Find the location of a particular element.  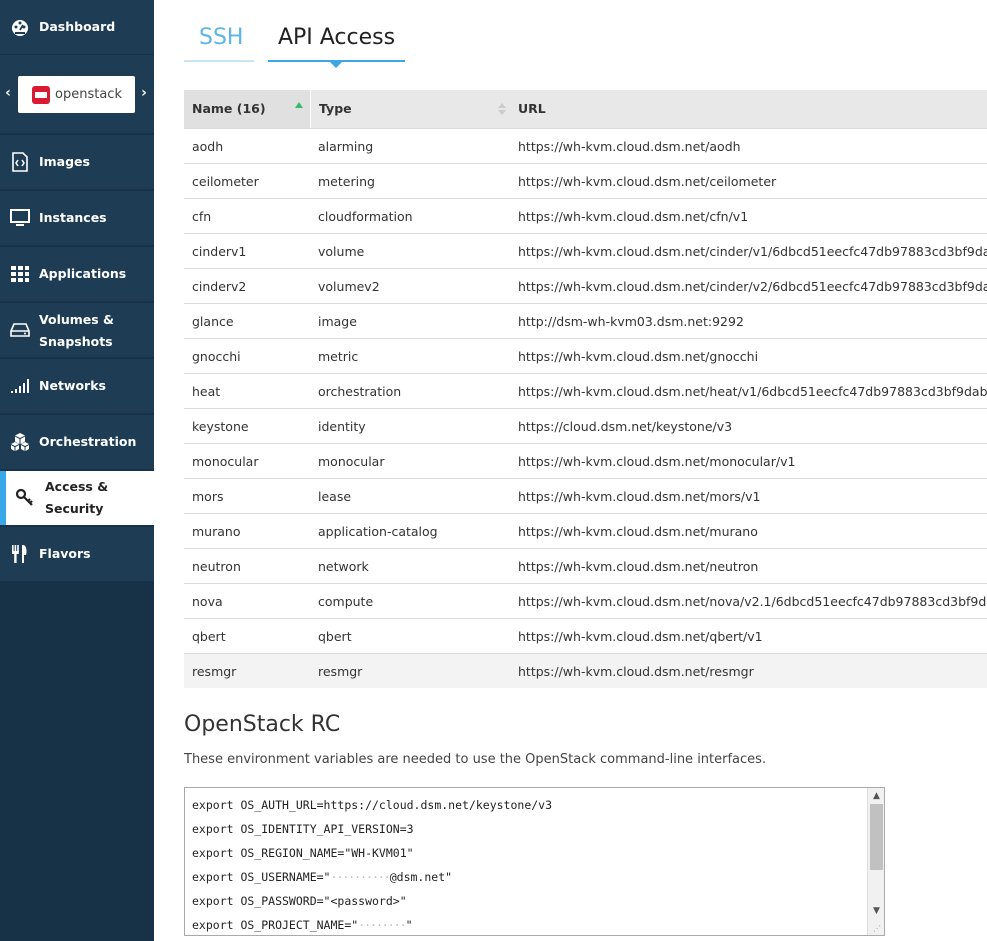

sidebar-item-flavors: Flavors is located at coordinates (77, 554).